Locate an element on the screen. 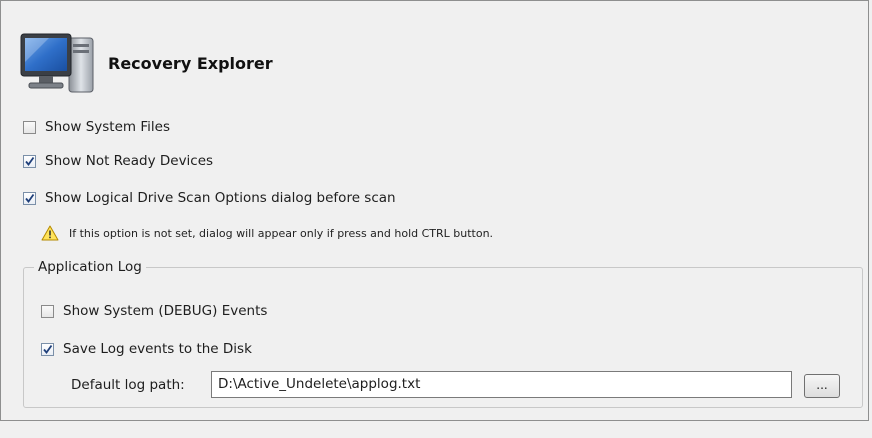 The width and height of the screenshot is (872, 438). save-log-option: Save Log events to the Disk is located at coordinates (146, 349).